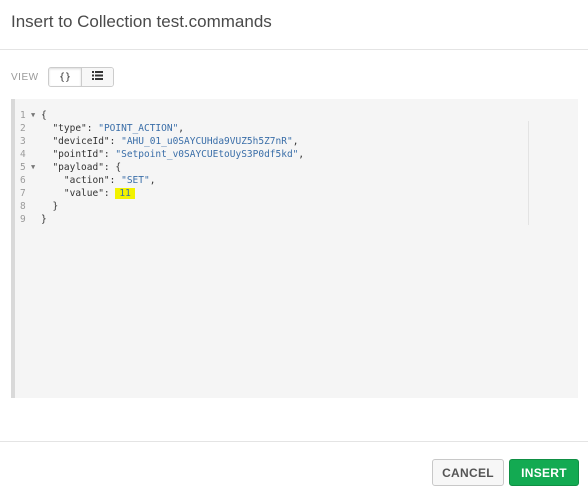 Image resolution: width=588 pixels, height=496 pixels. I want to click on line-text: "type": "POINT_ACTION",, so click(112, 128).